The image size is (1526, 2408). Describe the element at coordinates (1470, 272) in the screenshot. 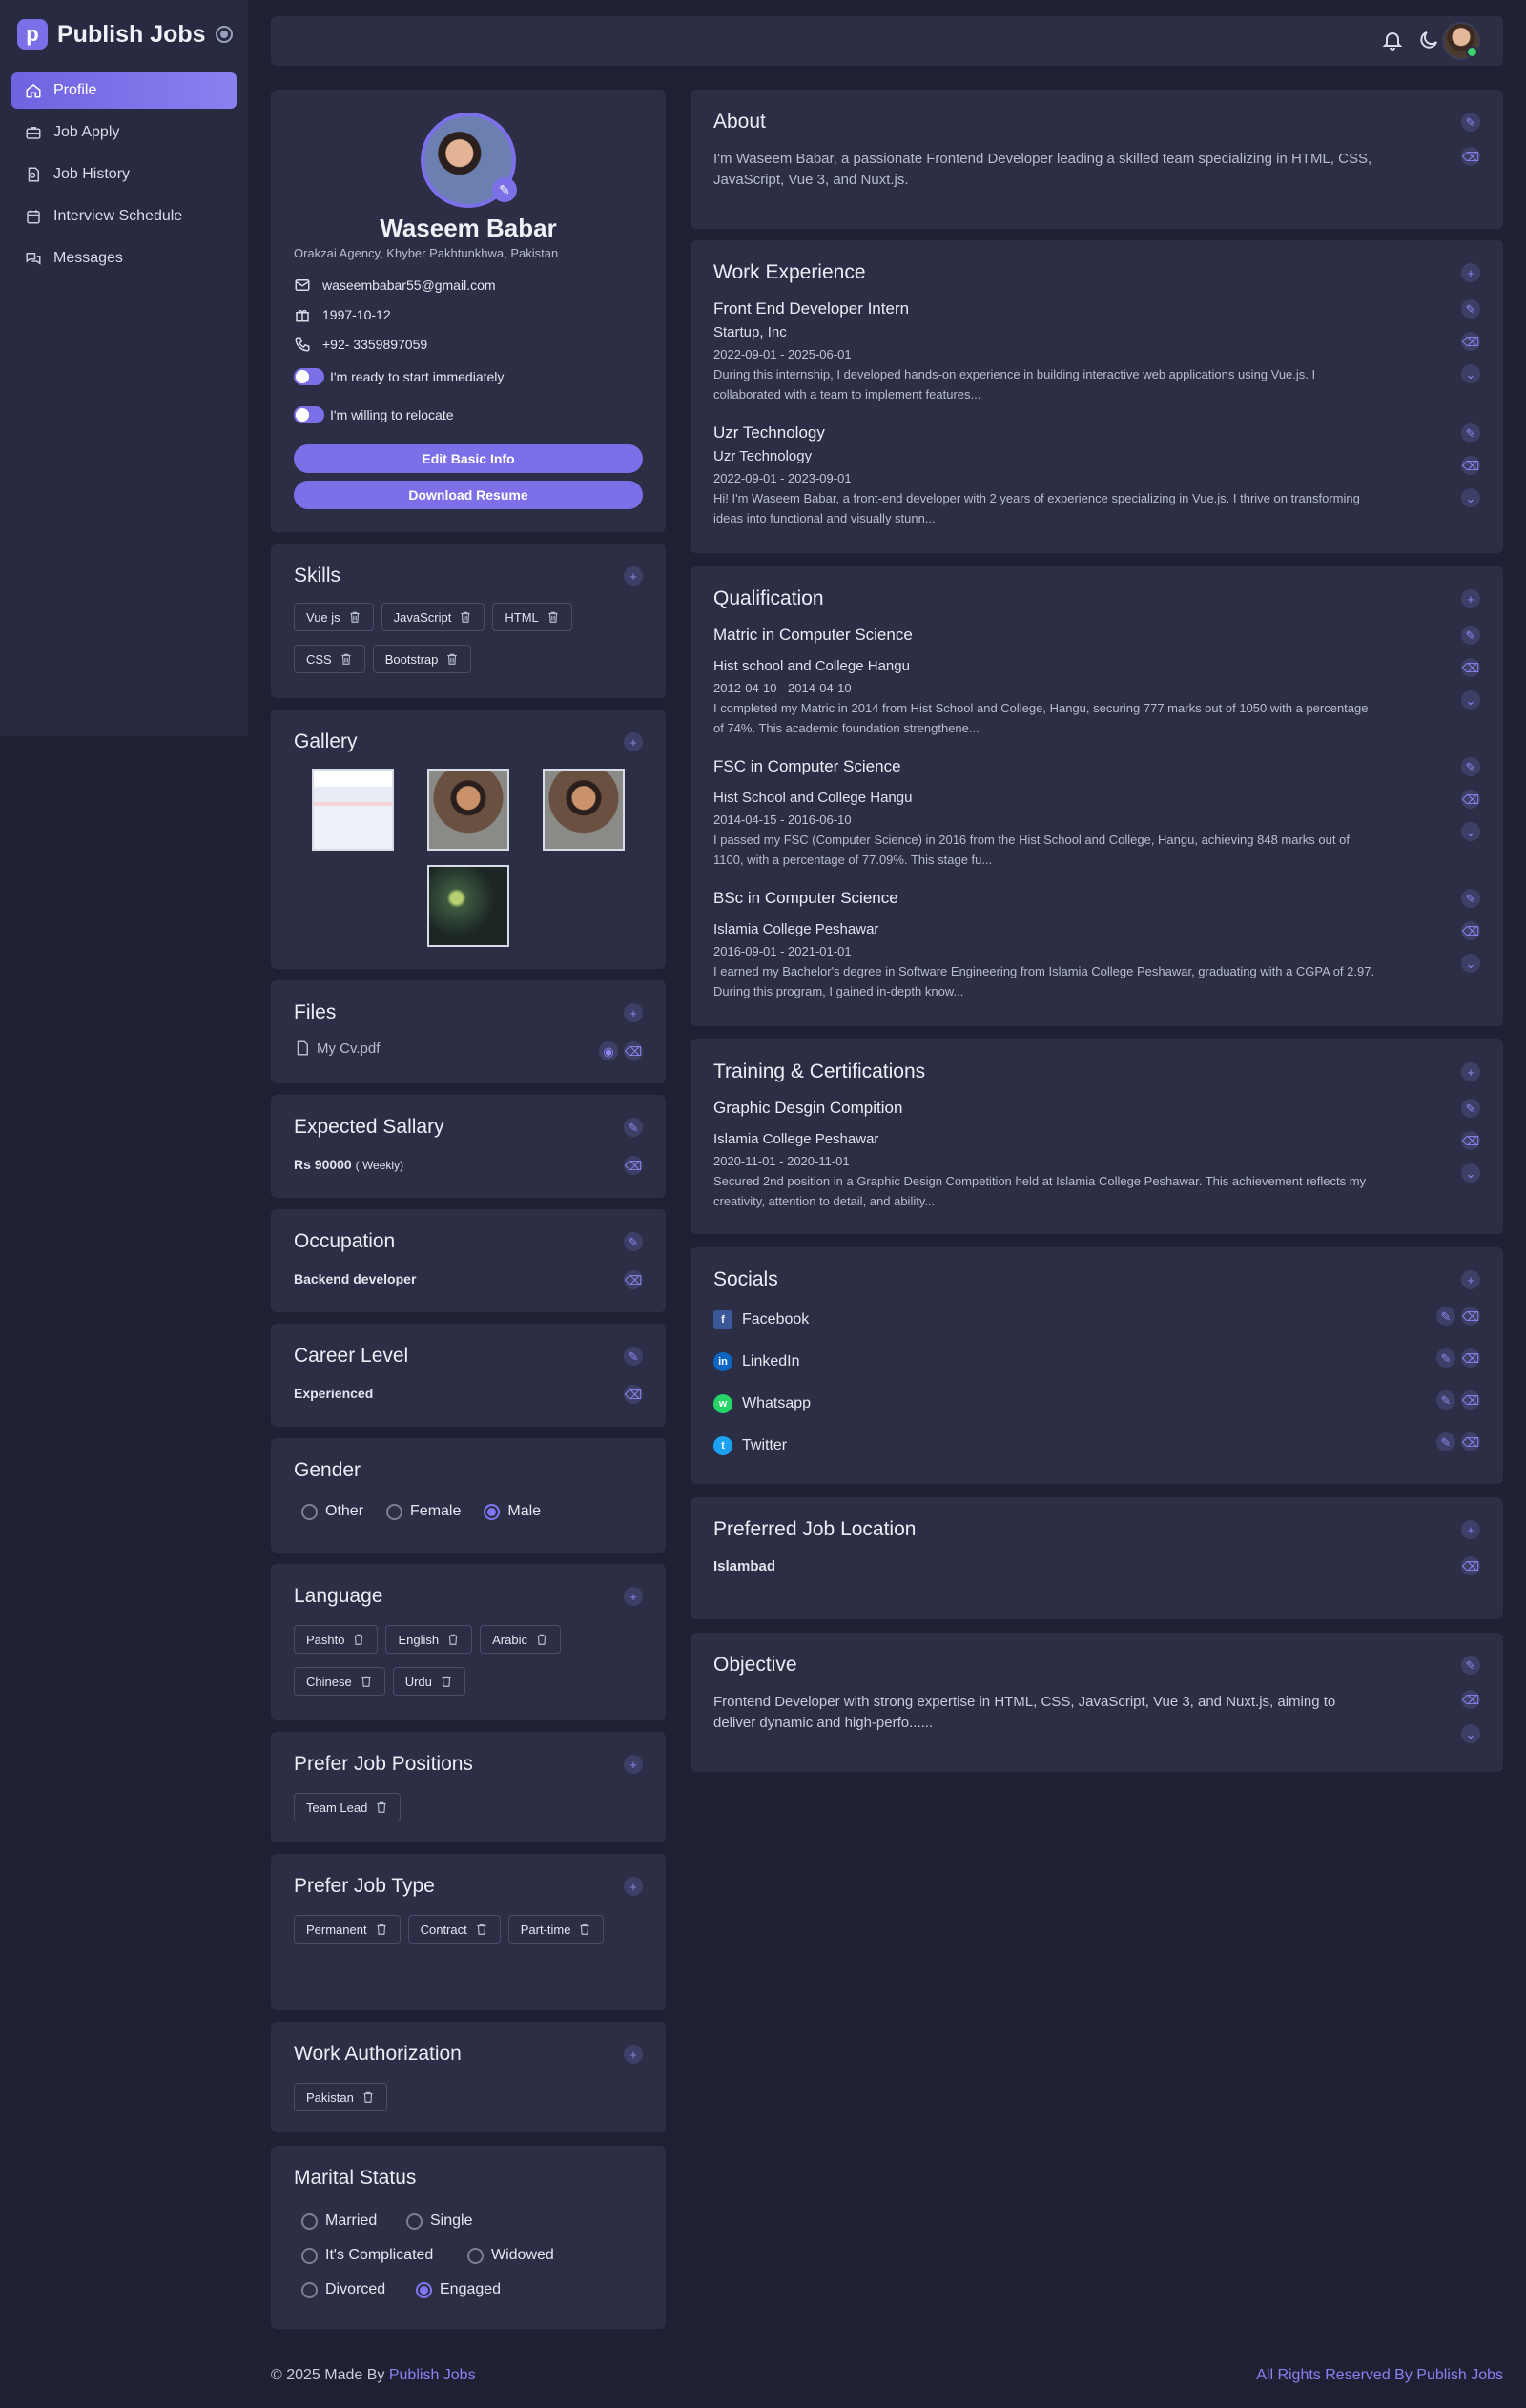

I see `add-experience-icon: +` at that location.